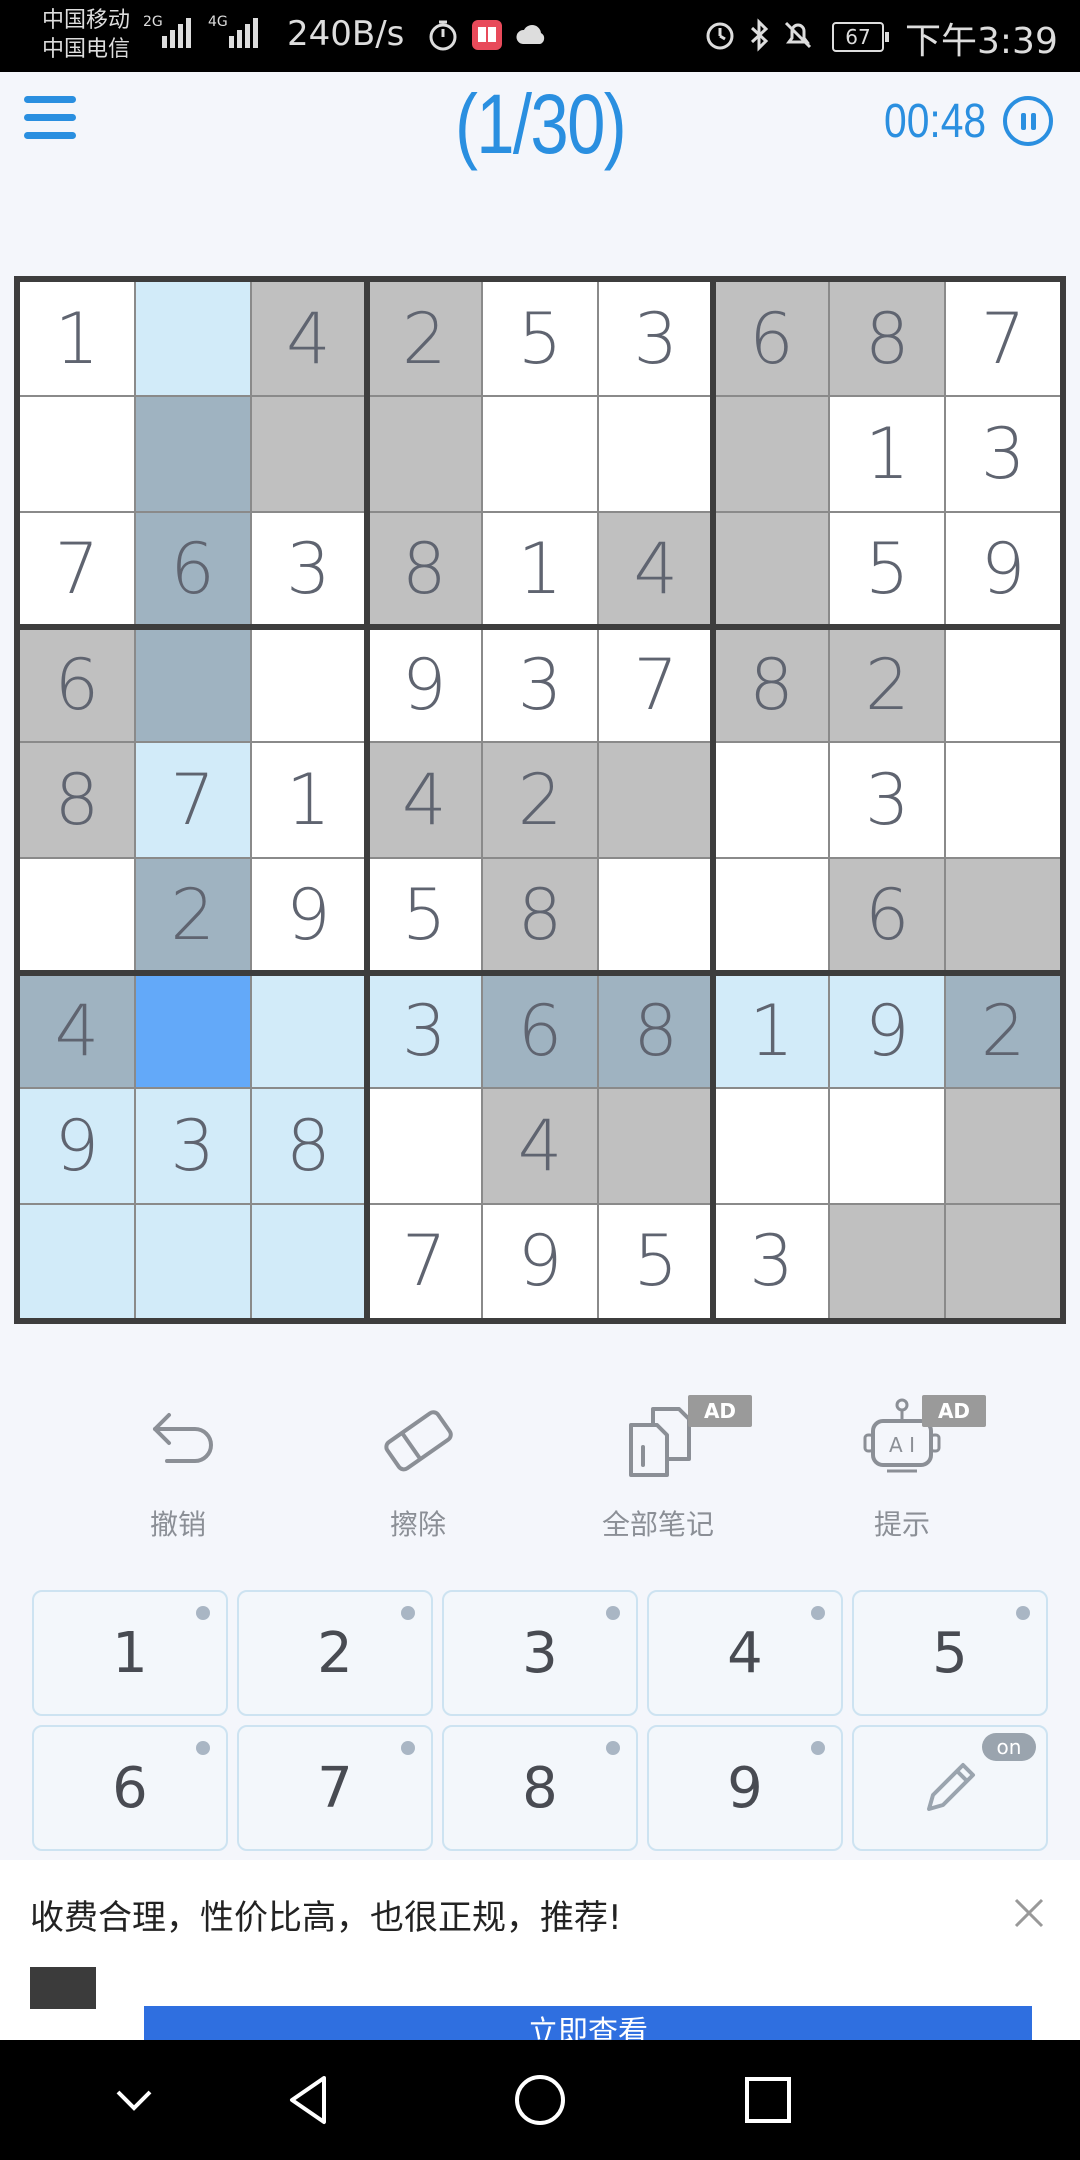  I want to click on undo-button: 撤销, so click(178, 1470).